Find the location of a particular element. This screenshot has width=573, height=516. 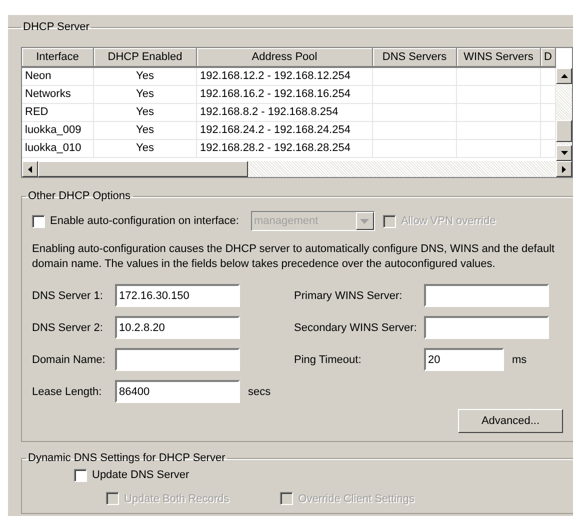

column-header: D is located at coordinates (548, 58).